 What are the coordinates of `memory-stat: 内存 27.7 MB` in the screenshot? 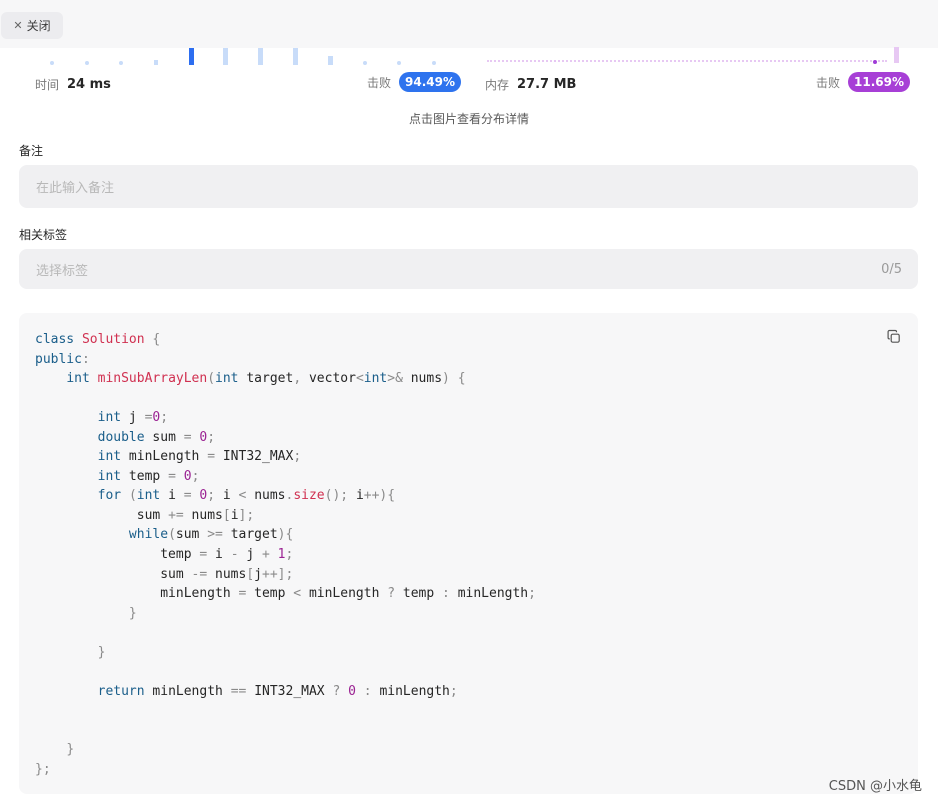 It's located at (530, 84).